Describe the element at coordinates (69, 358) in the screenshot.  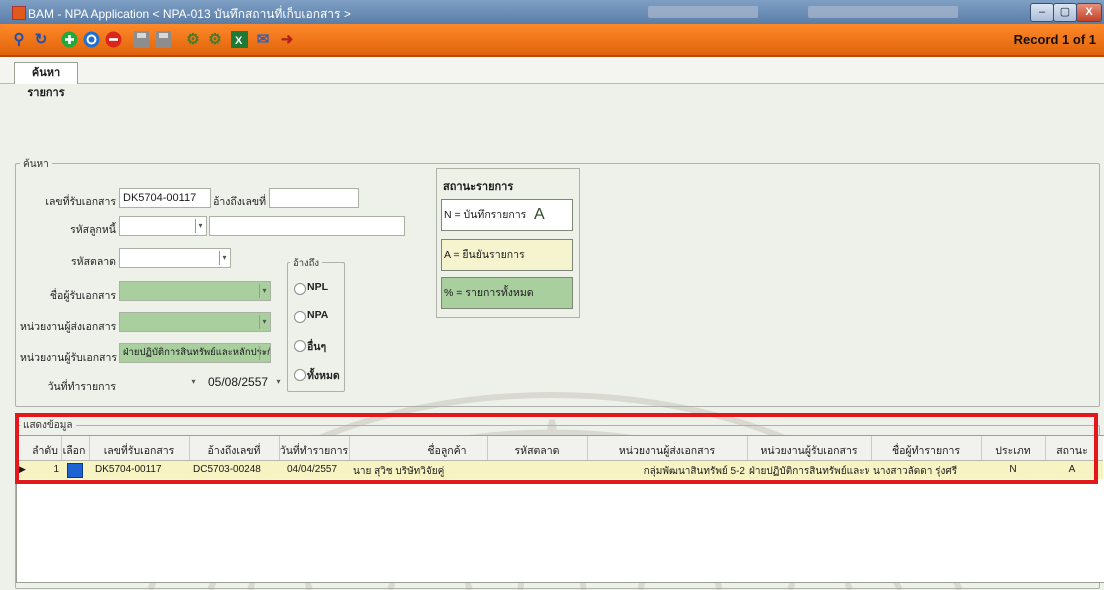
I see `receiver-unit-label: หน่วยงานผู้รับเอกสาร` at that location.